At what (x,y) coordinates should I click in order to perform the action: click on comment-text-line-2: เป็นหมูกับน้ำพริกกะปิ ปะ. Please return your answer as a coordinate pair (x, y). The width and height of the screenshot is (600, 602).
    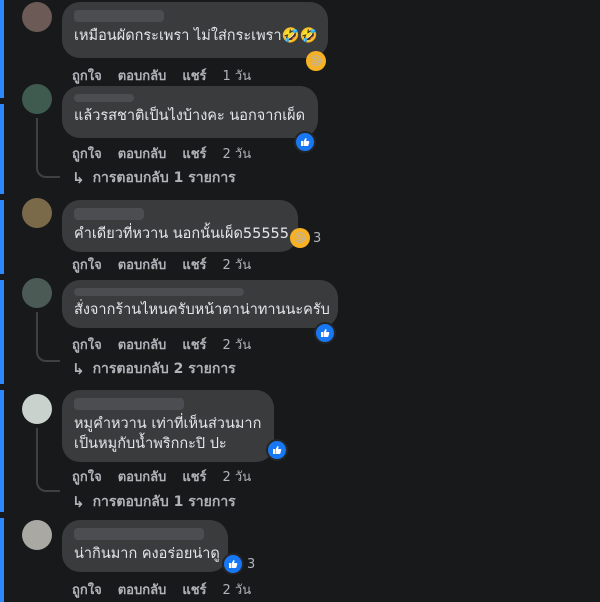
    Looking at the image, I should click on (150, 444).